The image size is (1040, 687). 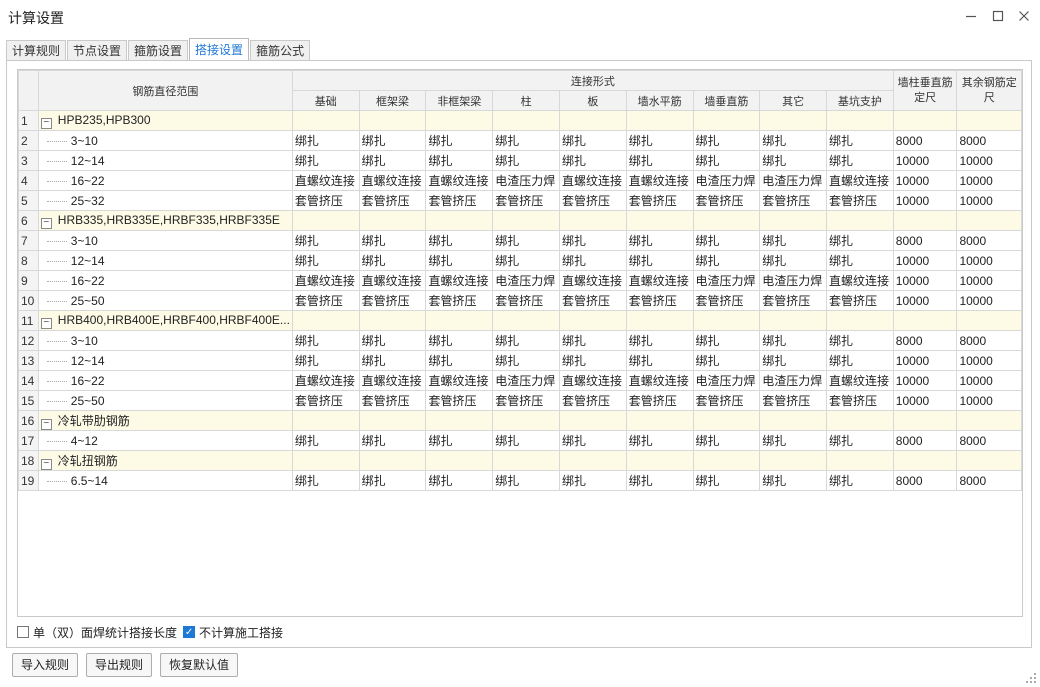 I want to click on tab-lap-settings: 搭接设置, so click(x=219, y=49).